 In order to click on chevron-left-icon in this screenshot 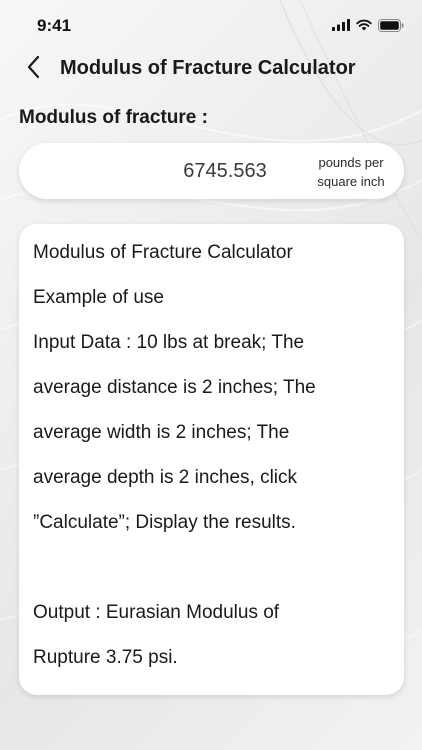, I will do `click(33, 67)`.